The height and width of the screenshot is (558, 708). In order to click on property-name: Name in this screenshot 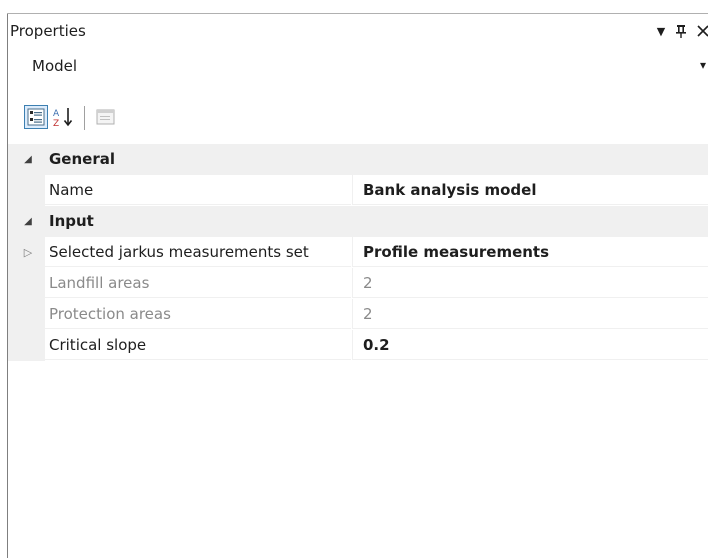, I will do `click(198, 190)`.